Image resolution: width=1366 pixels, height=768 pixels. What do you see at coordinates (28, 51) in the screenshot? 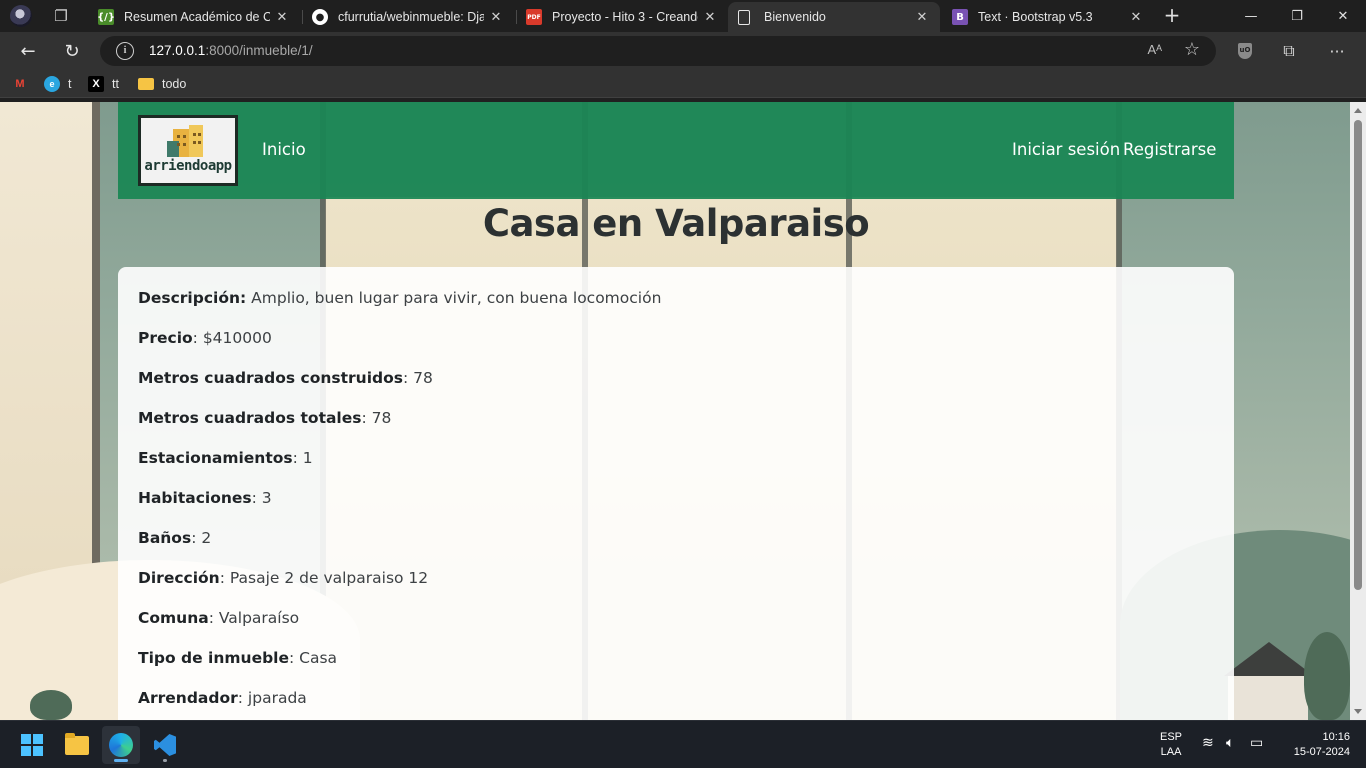
I see `back-arrow-icon: ←` at bounding box center [28, 51].